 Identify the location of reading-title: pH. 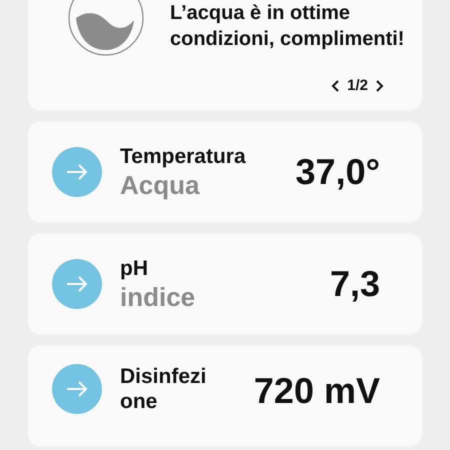
(134, 268).